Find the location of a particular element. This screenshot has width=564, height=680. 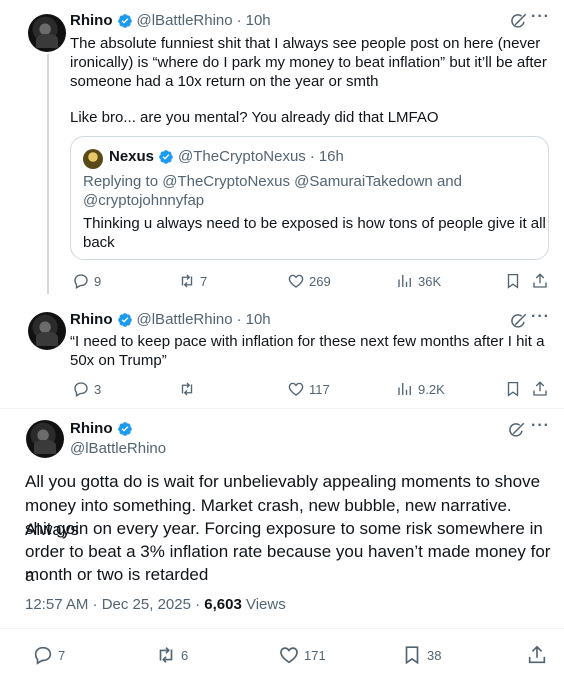

quote-author-handle: @TheCryptoNexus is located at coordinates (242, 156).